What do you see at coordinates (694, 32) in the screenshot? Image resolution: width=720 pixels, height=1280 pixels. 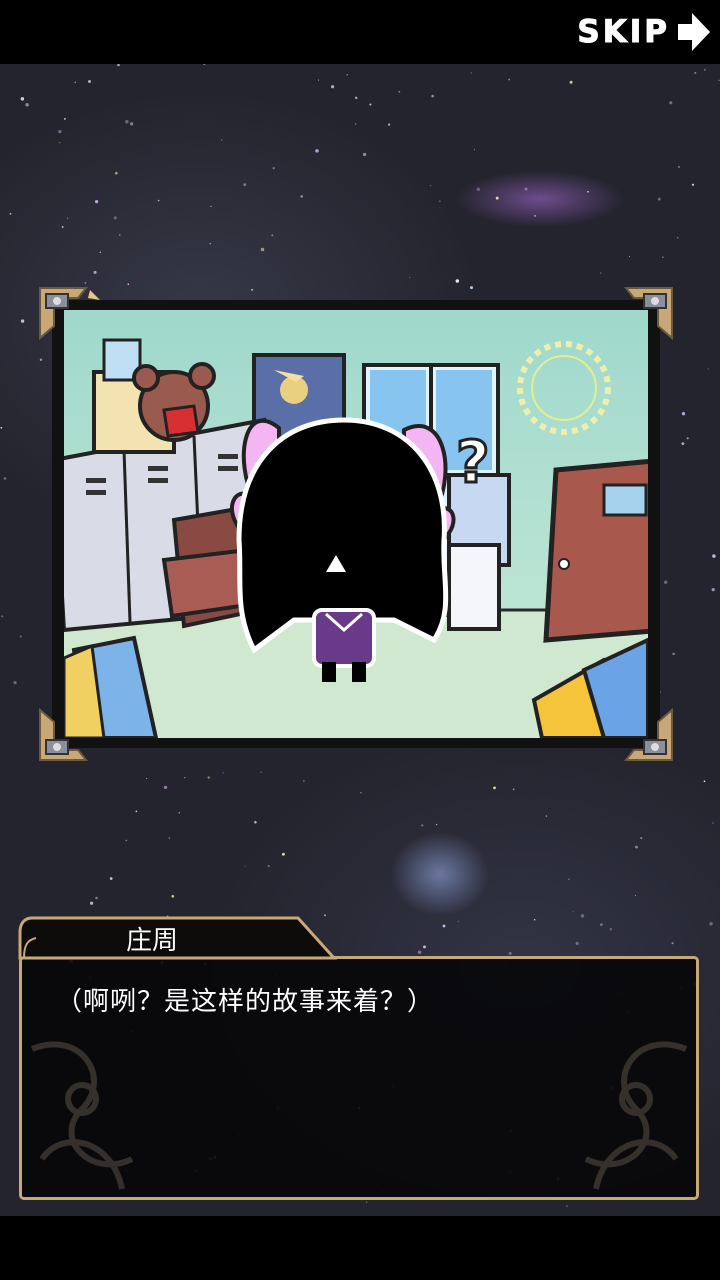 I see `arrow-right-icon` at bounding box center [694, 32].